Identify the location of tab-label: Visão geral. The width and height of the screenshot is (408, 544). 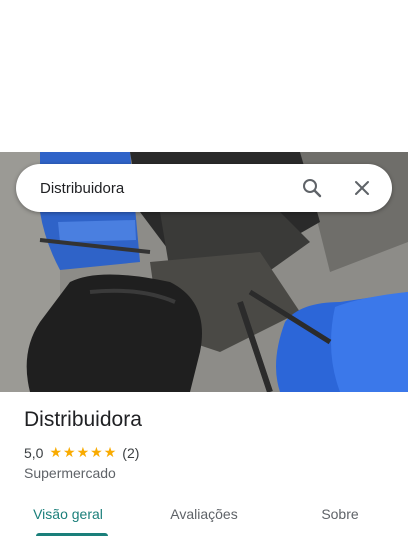
(68, 514).